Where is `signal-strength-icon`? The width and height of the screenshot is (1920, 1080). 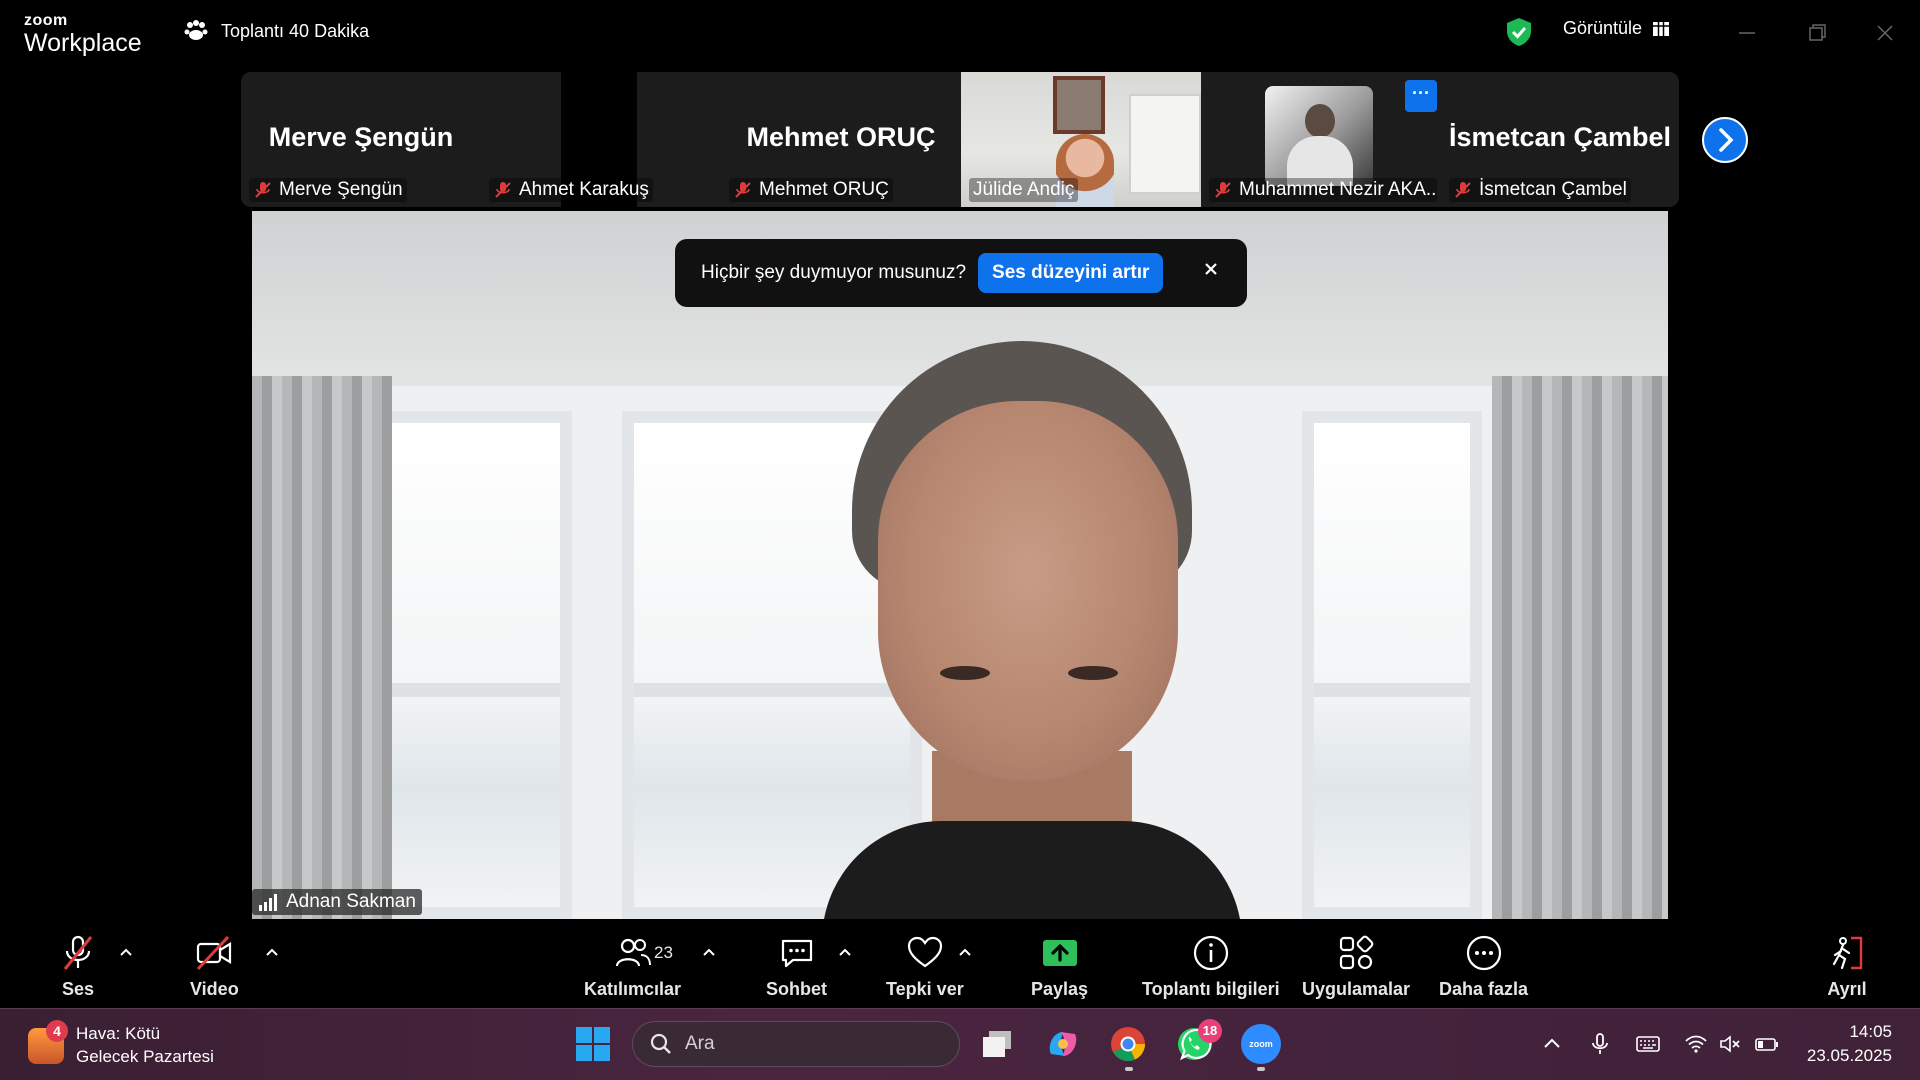
signal-strength-icon is located at coordinates (268, 902).